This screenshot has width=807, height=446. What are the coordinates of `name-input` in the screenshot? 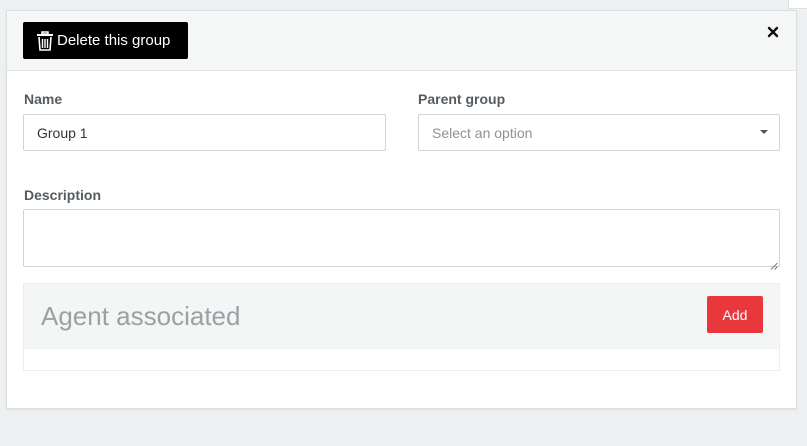 It's located at (204, 132).